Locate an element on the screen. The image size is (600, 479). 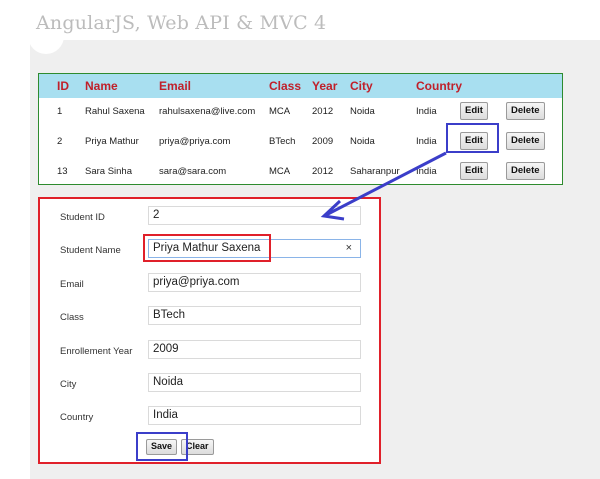
cell-email: rahulsaxena@live.com is located at coordinates (207, 111).